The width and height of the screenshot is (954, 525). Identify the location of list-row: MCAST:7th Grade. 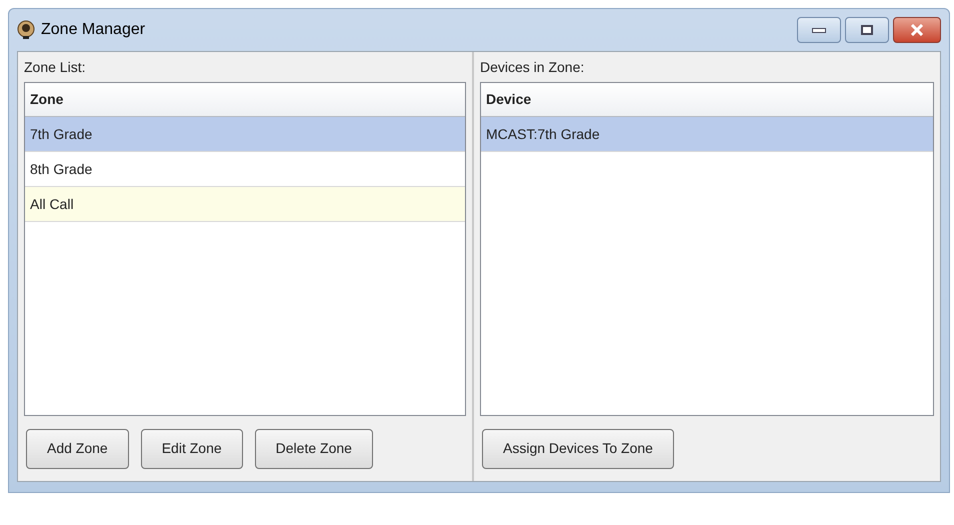
(707, 134).